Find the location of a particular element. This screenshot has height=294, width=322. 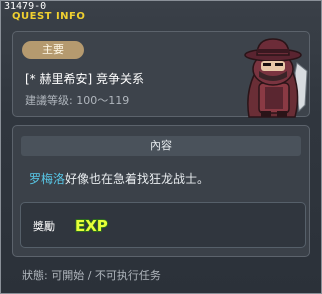

reward-box: 獎勵 EXP is located at coordinates (163, 225).